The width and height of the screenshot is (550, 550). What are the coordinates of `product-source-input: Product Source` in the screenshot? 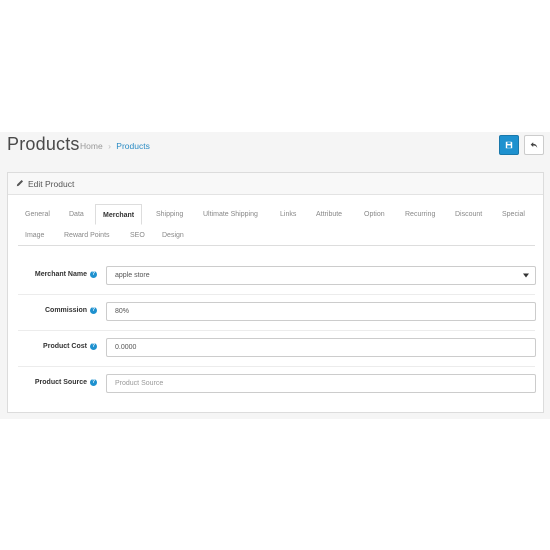 It's located at (321, 383).